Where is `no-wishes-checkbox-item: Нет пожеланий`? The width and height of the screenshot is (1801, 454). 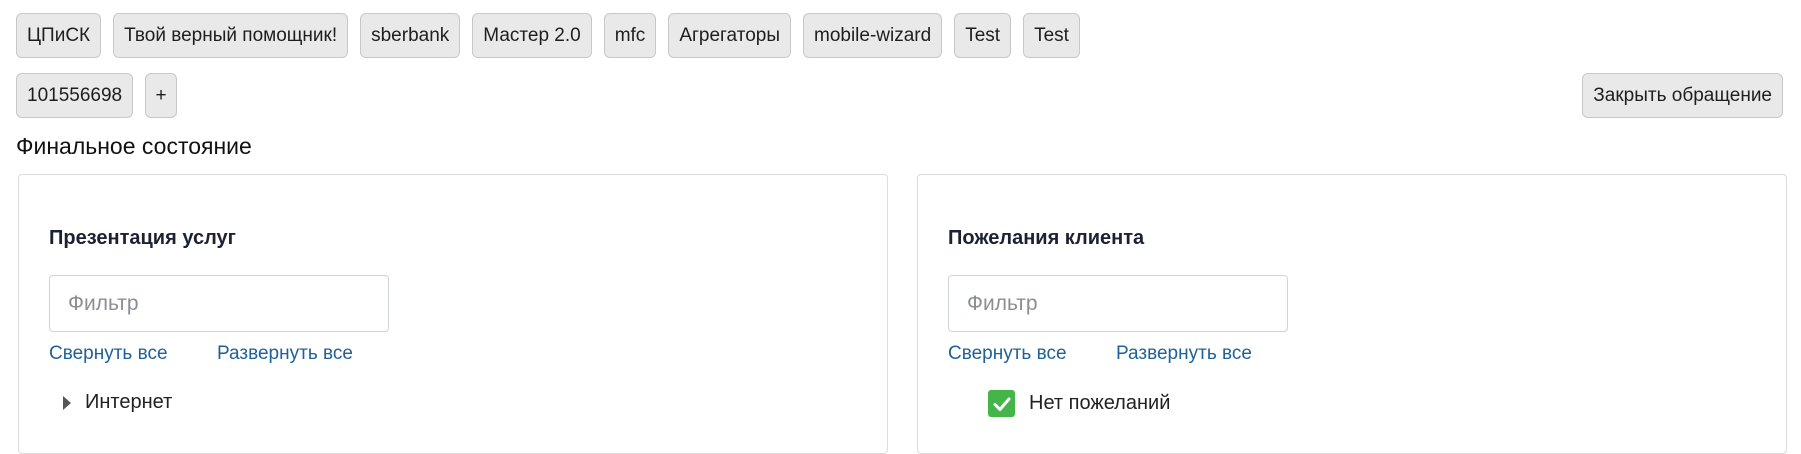
no-wishes-checkbox-item: Нет пожеланий is located at coordinates (1079, 403).